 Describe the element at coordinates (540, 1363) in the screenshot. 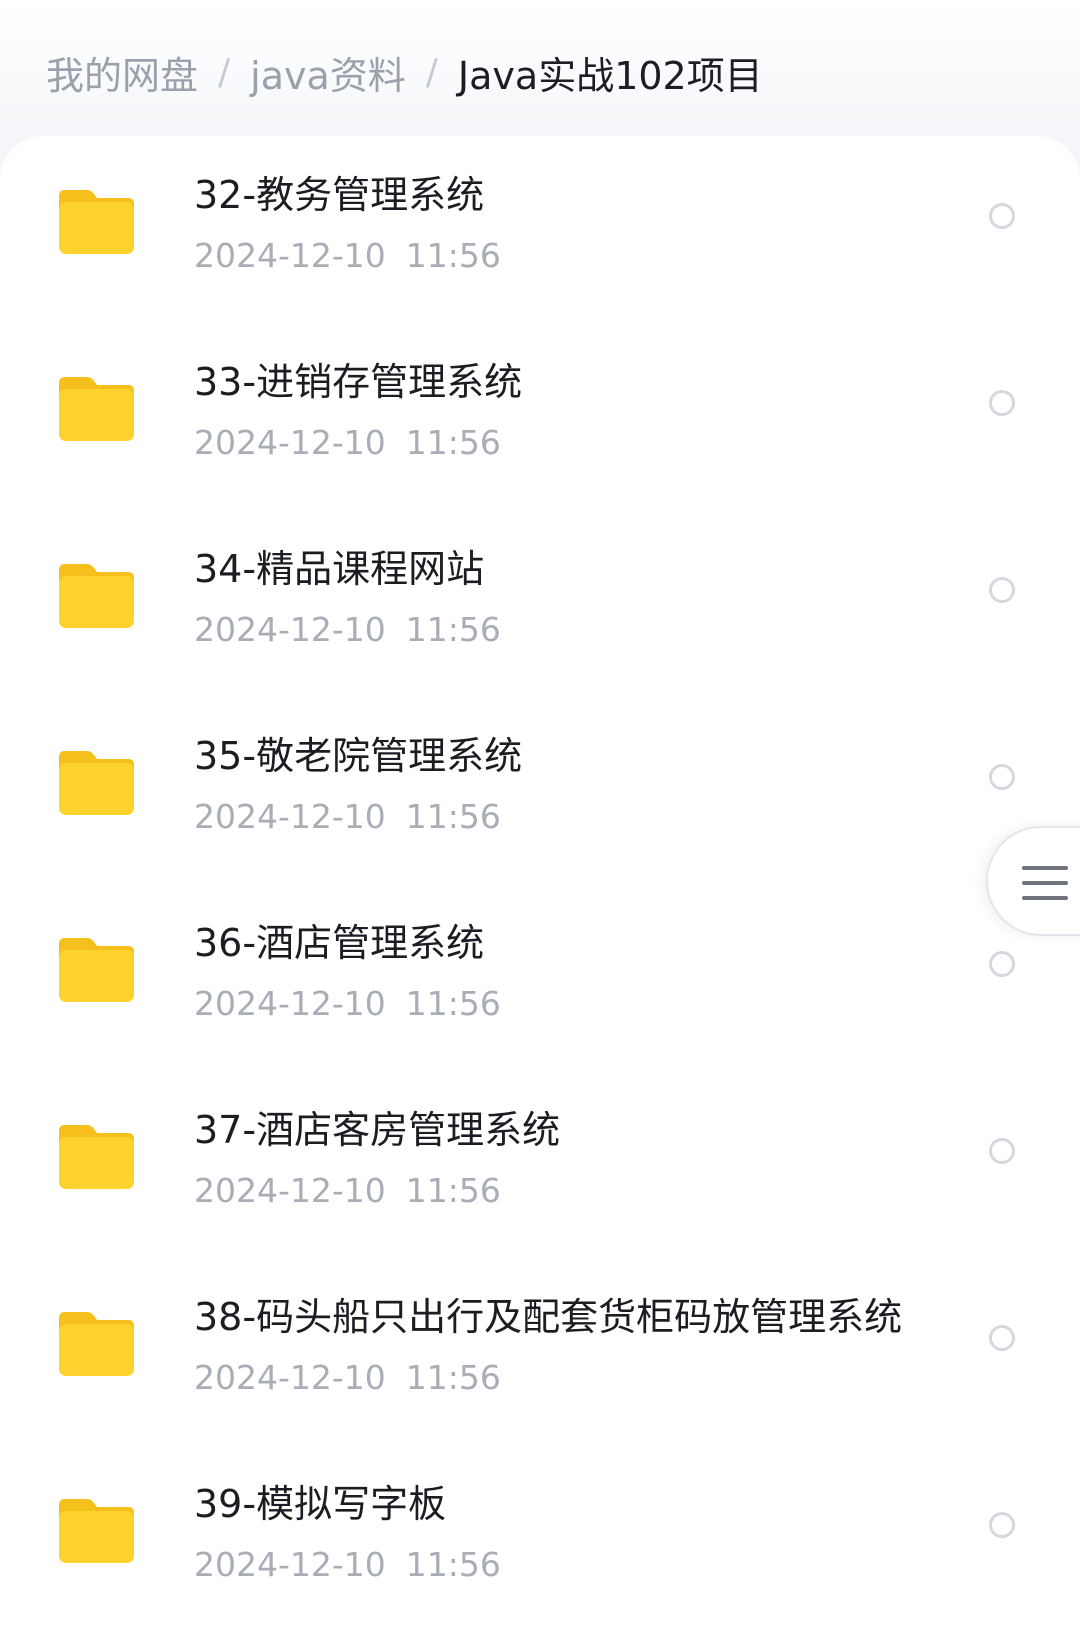

I see `file-row: 38-码头船只出行及配套货柜码放管理系统 2024-12-10 11:56` at that location.